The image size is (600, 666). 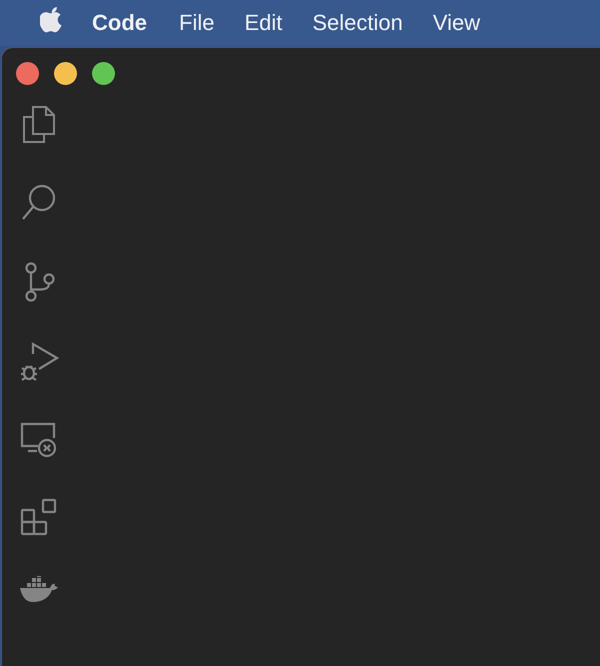 I want to click on menu-item: Edit, so click(x=263, y=23).